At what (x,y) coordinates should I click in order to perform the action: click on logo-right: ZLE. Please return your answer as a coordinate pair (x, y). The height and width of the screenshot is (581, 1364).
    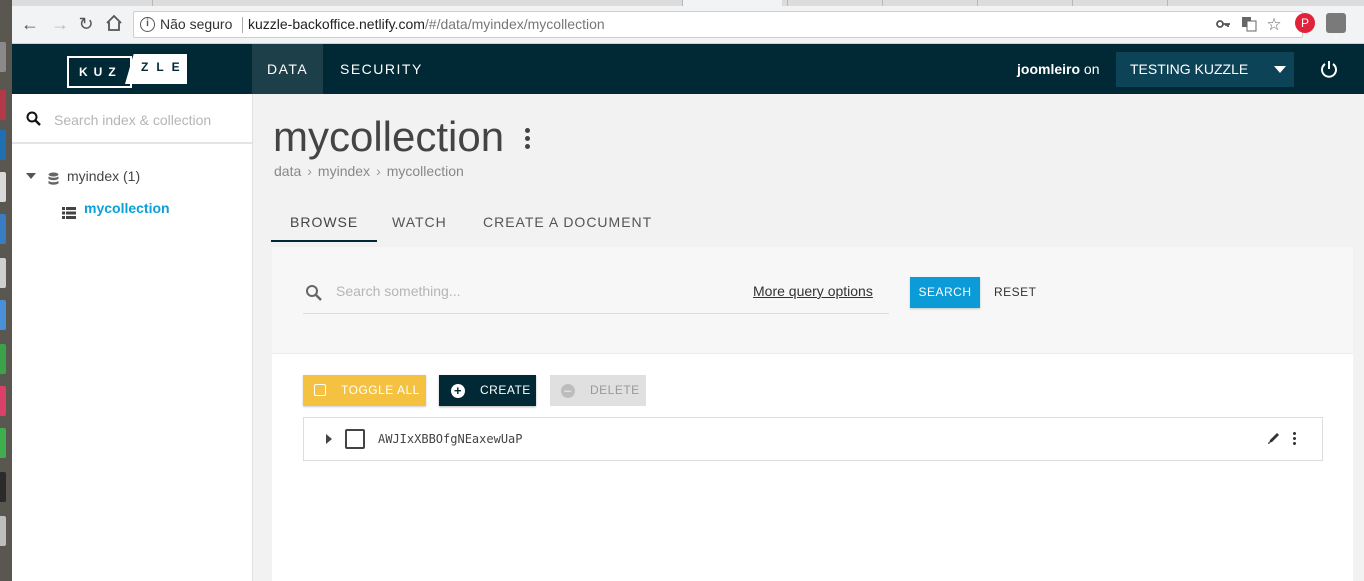
    Looking at the image, I should click on (156, 69).